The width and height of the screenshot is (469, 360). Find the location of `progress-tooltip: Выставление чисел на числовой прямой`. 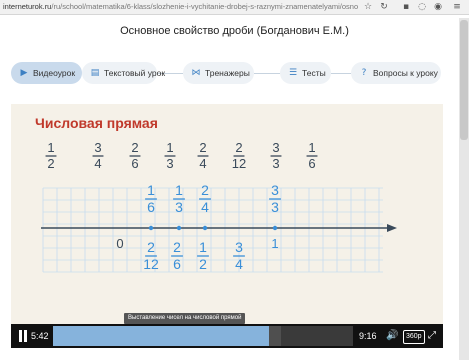

progress-tooltip: Выставление чисел на числовой прямой is located at coordinates (185, 318).